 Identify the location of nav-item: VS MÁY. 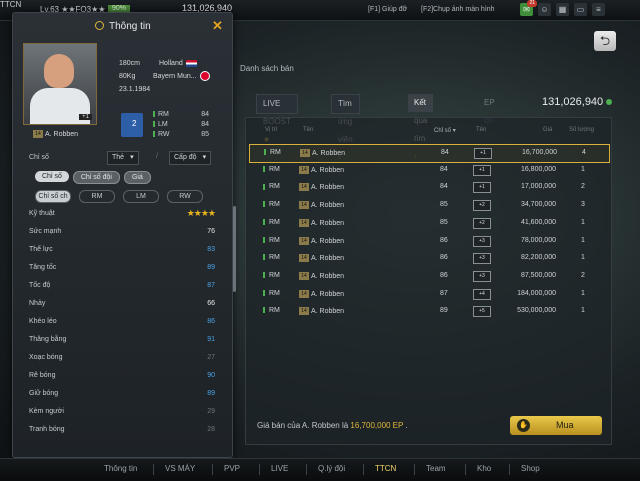
(180, 468).